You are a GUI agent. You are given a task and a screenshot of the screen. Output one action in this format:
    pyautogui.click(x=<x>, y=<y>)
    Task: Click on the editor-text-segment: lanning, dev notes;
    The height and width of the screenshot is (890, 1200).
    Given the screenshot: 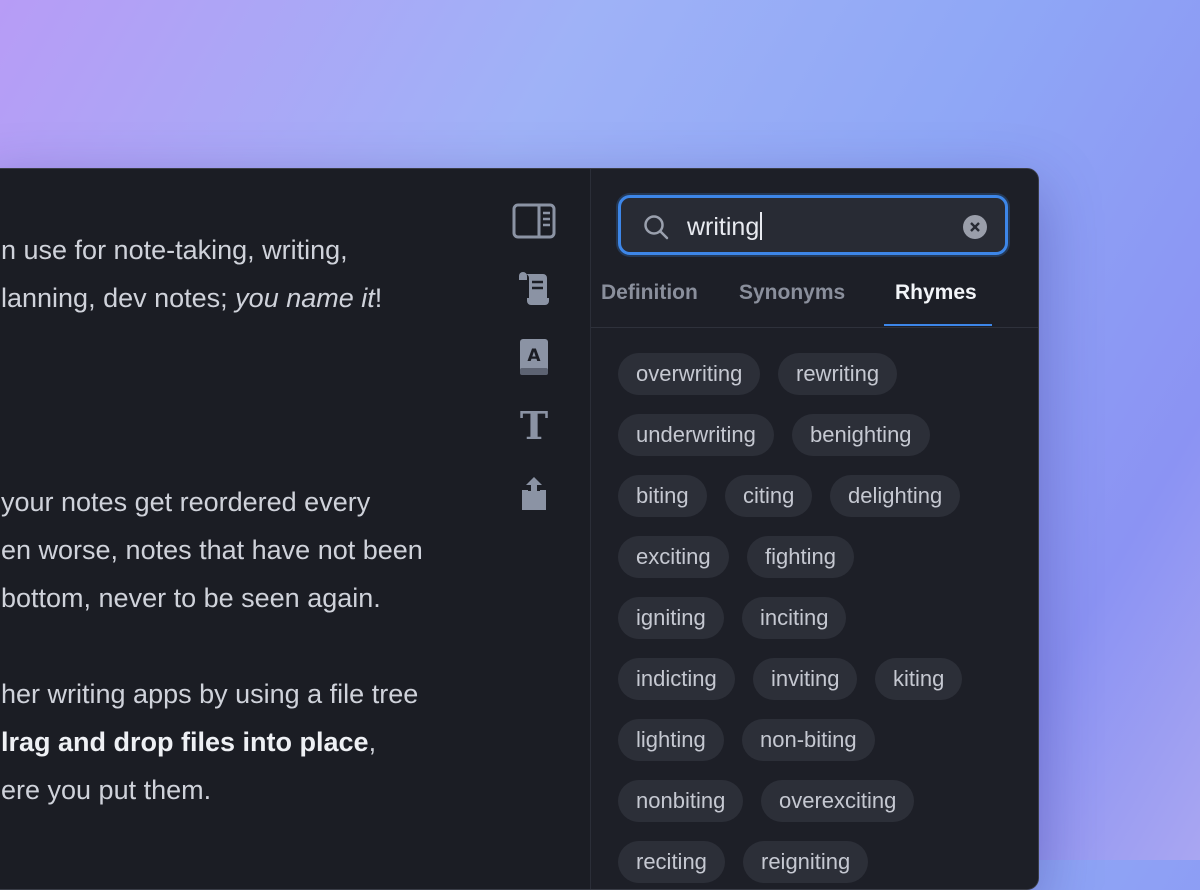 What is the action you would take?
    pyautogui.click(x=118, y=298)
    